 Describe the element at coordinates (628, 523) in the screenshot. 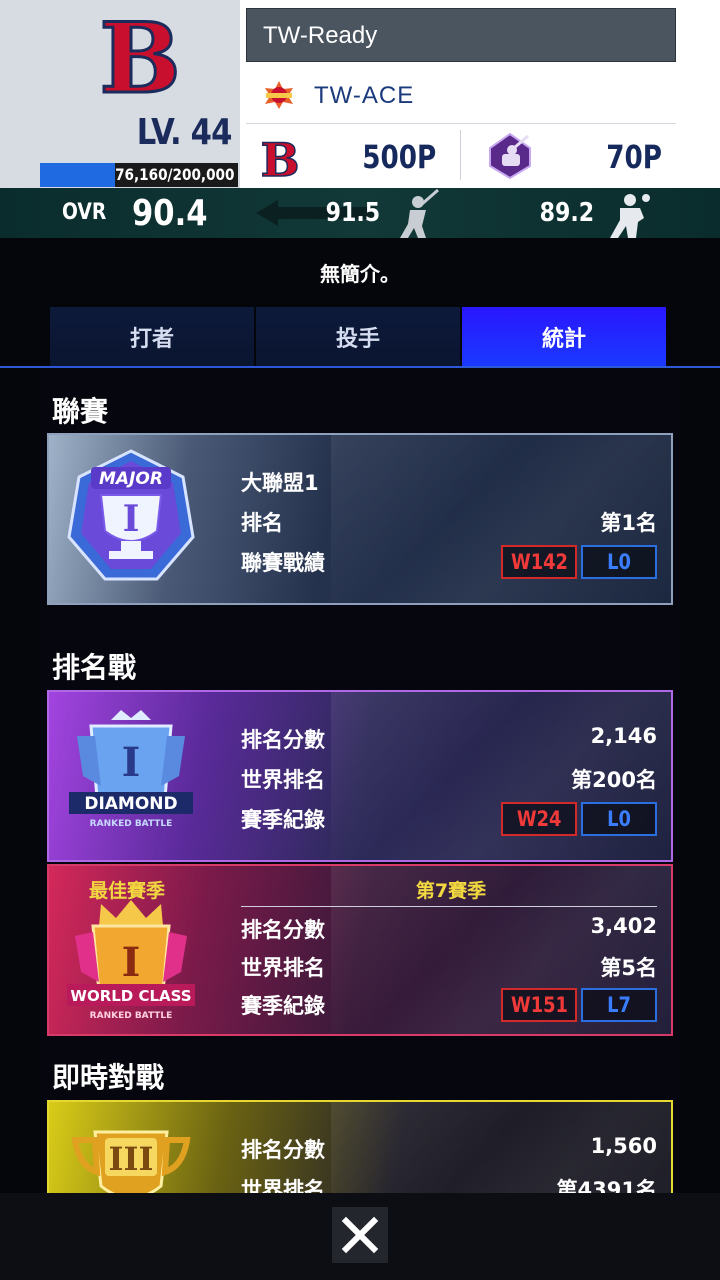

I see `league-rank-value: 第1名` at that location.